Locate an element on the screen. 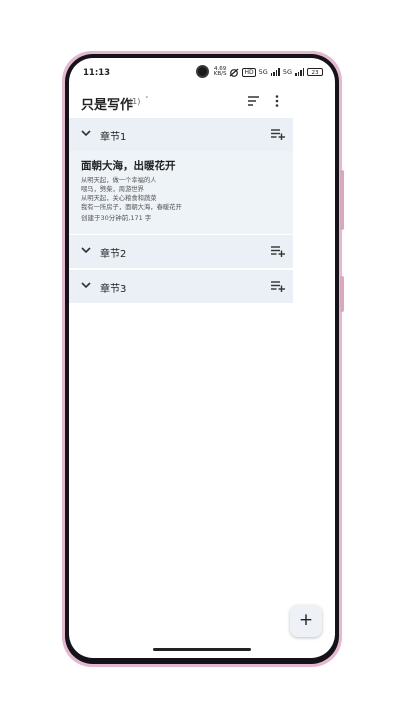 The image size is (405, 720). network-type-2: 5G is located at coordinates (287, 72).